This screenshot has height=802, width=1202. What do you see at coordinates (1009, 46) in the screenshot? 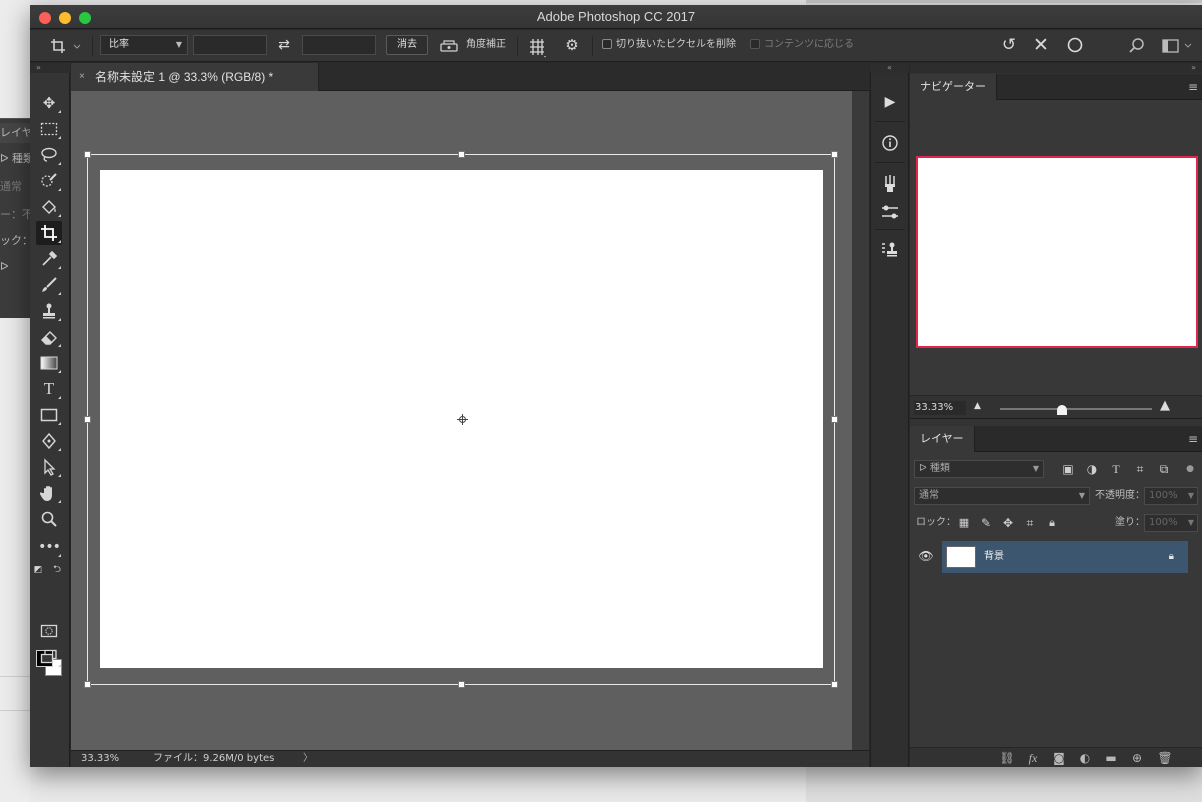
I see `reset-crop-icon: ↺` at bounding box center [1009, 46].